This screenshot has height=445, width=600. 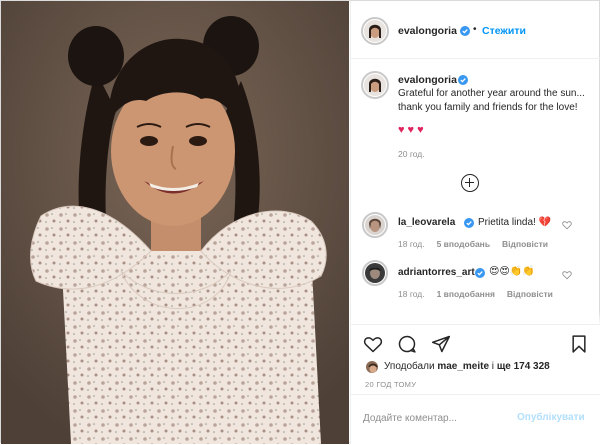 I want to click on plus-circle-icon, so click(x=470, y=183).